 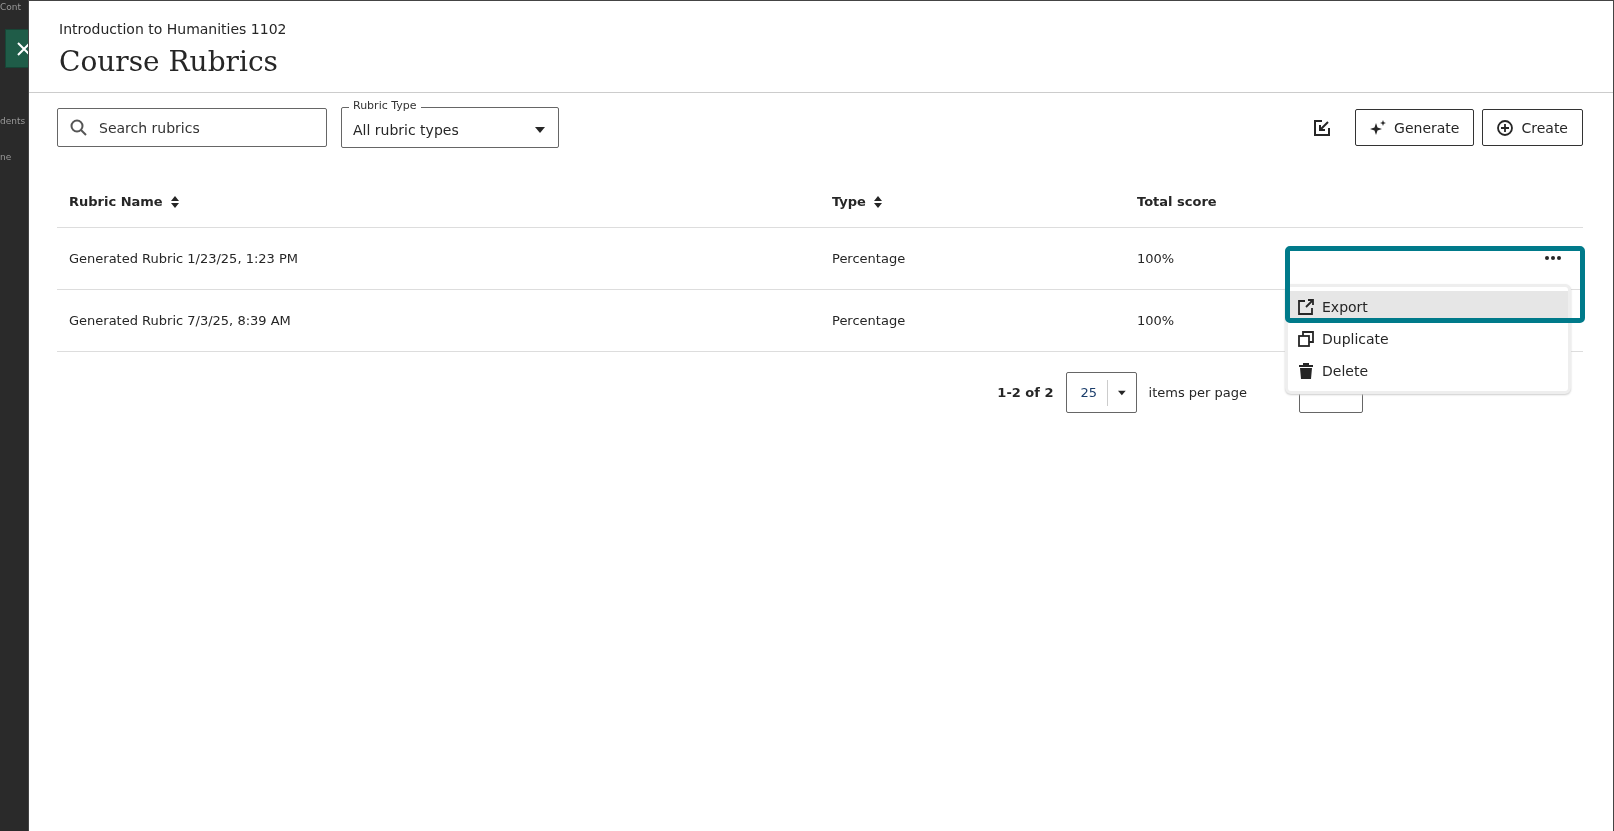 What do you see at coordinates (184, 258) in the screenshot?
I see `table-cell: Generated Rubric 1/23/25, 1:23 PM` at bounding box center [184, 258].